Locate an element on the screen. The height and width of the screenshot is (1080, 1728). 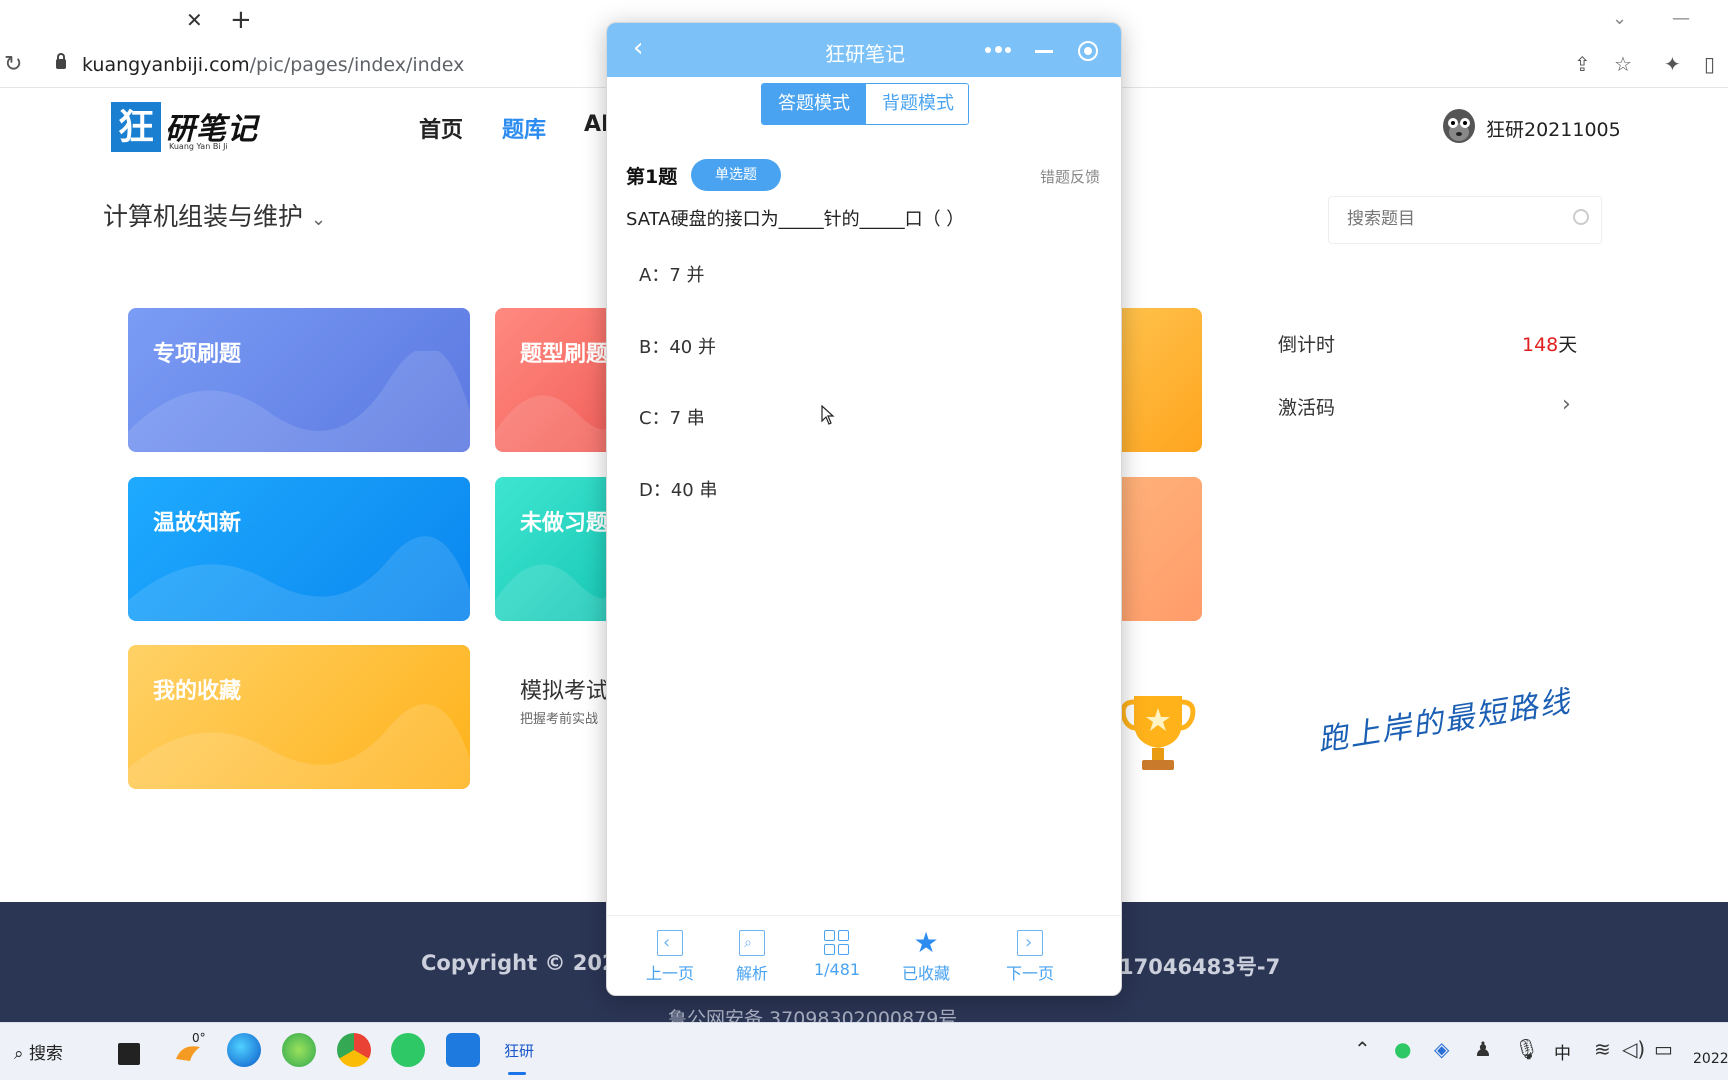
tray-wechat-icon: ● is located at coordinates (1402, 1049).